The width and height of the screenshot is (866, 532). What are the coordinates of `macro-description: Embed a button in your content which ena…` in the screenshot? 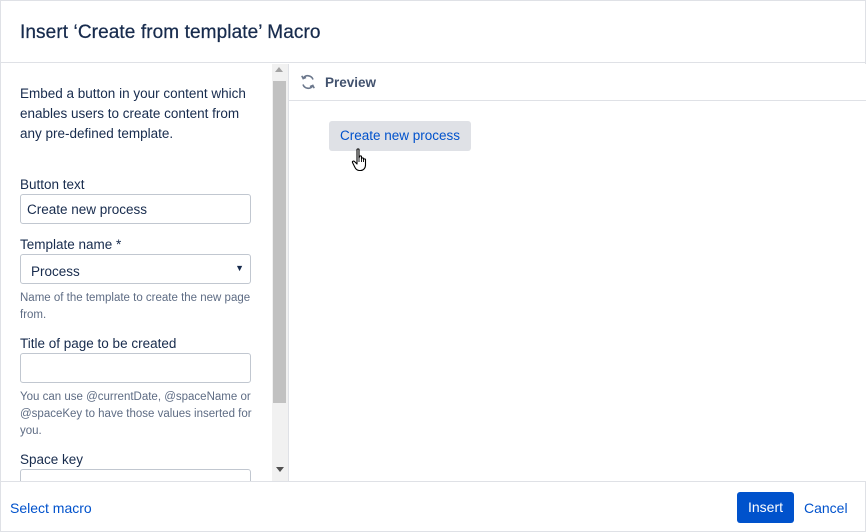 It's located at (133, 113).